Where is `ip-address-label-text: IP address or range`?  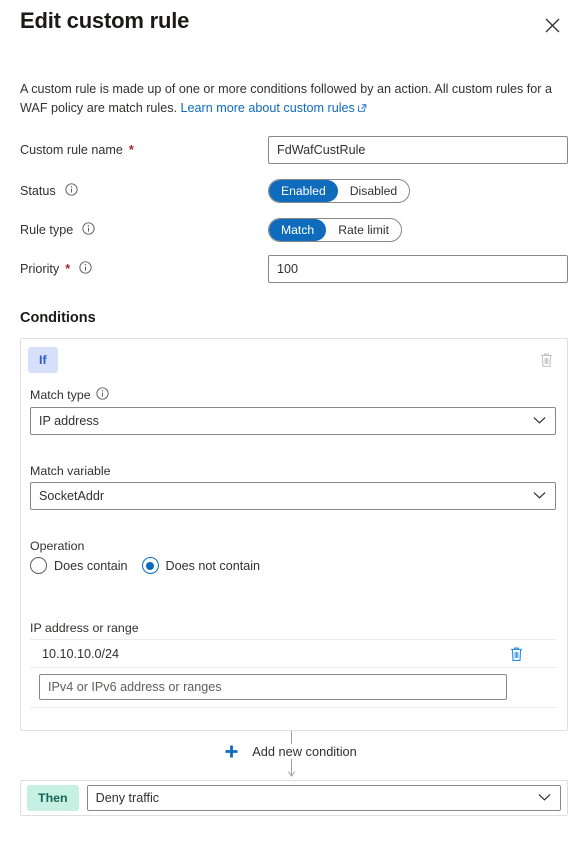
ip-address-label-text: IP address or range is located at coordinates (84, 628).